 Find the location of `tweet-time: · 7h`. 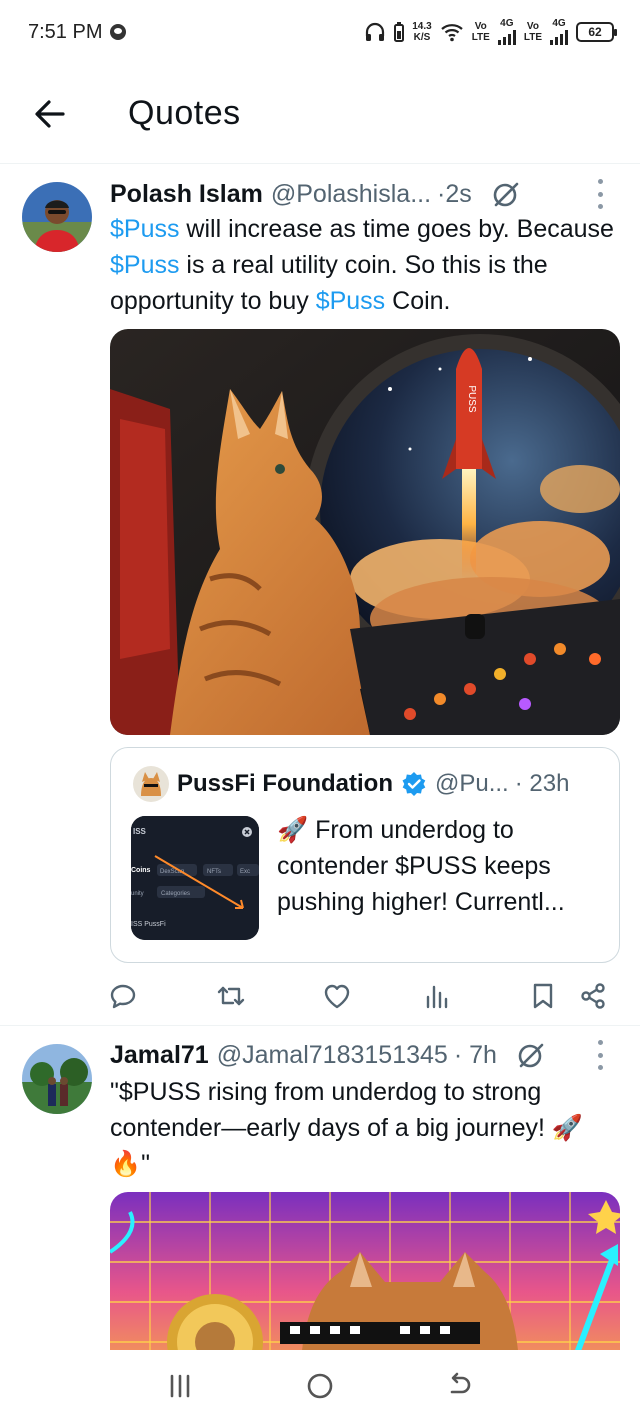

tweet-time: · 7h is located at coordinates (475, 1055).